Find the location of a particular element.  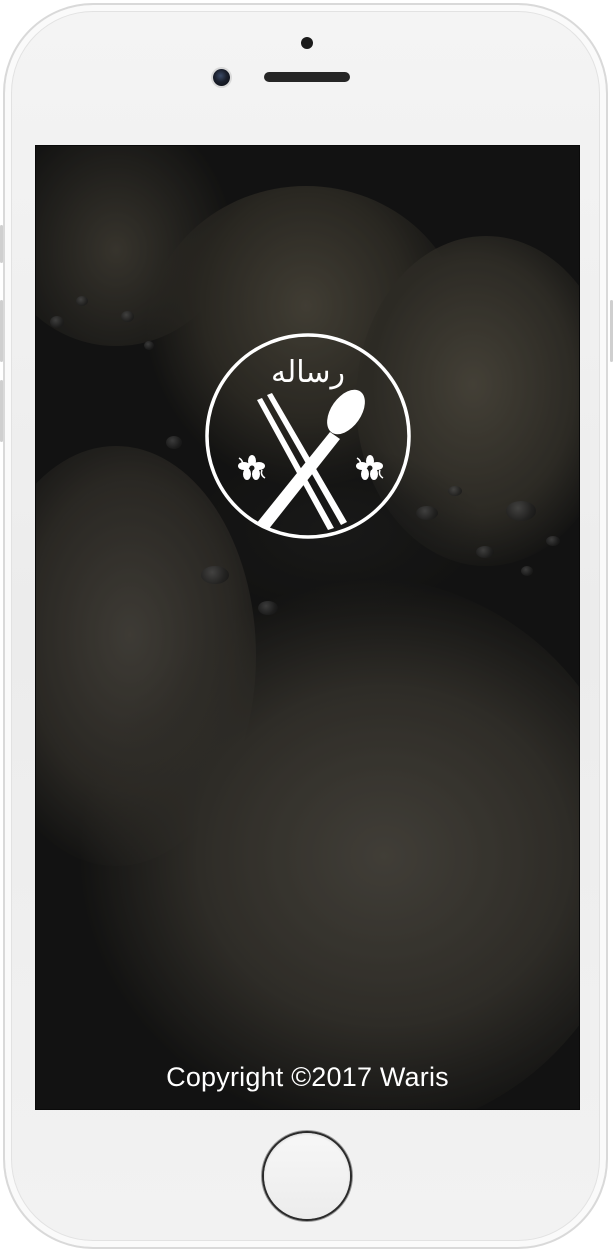

spoon-and-chopsticks-emblem-icon: ﺭﺳﺎﻟﻪ is located at coordinates (308, 436).